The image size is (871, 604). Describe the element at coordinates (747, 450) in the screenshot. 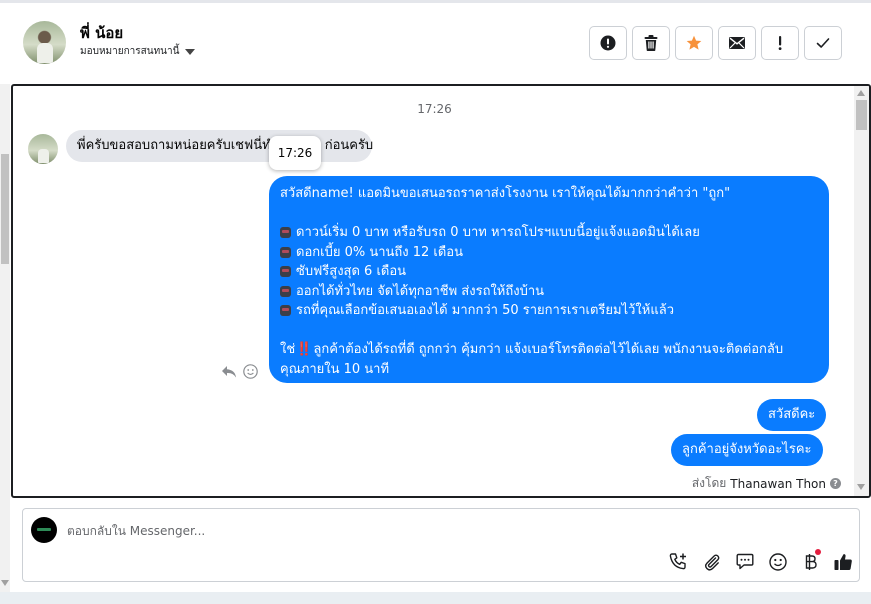

I see `outgoing-message-short: ลูกค้าอยู่จังหวัดอะไรคะ` at that location.